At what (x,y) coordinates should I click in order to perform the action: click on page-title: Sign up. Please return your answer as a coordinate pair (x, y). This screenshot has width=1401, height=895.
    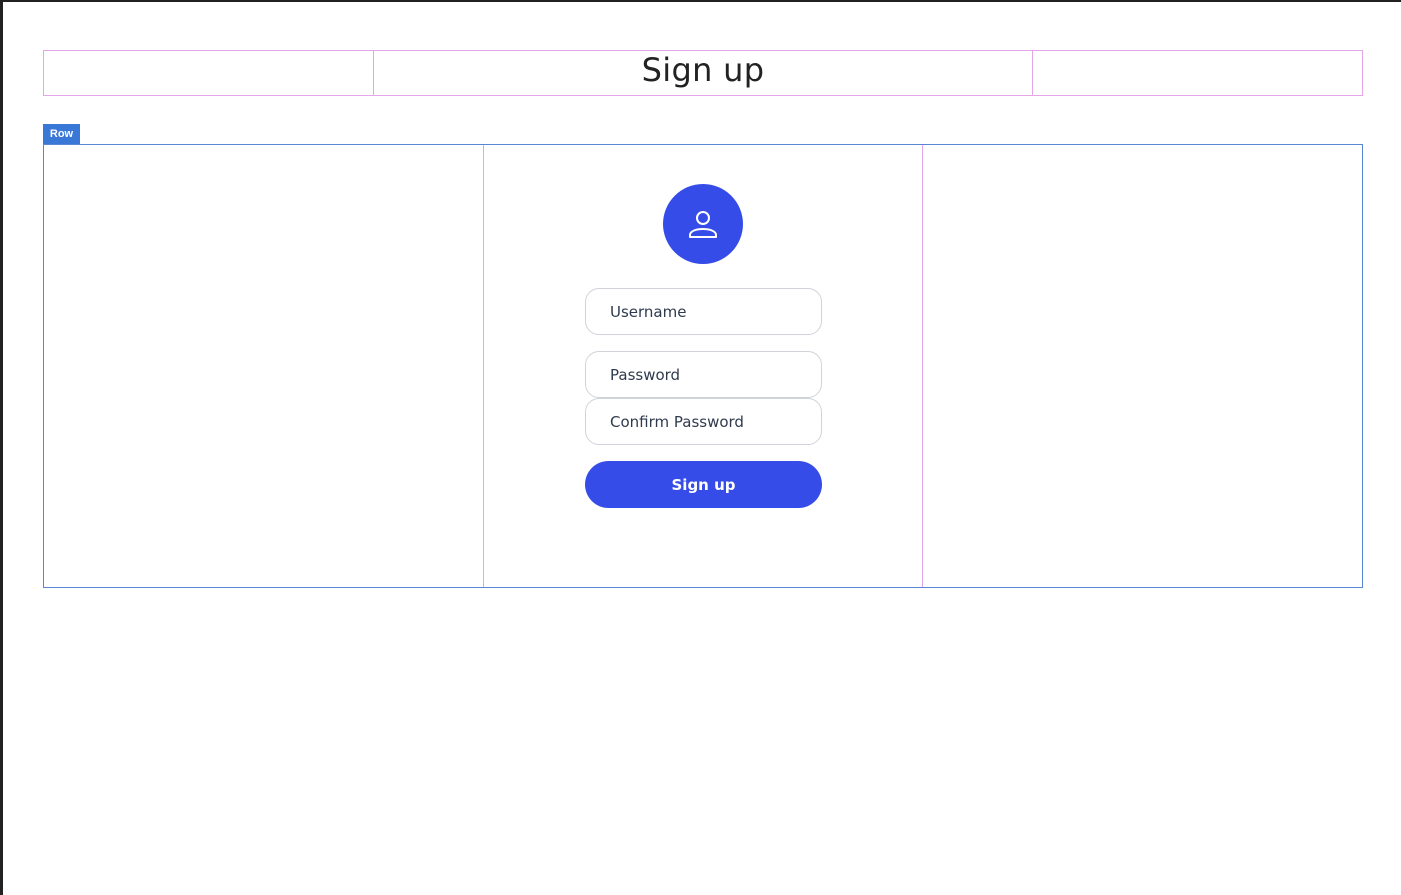
    Looking at the image, I should click on (703, 70).